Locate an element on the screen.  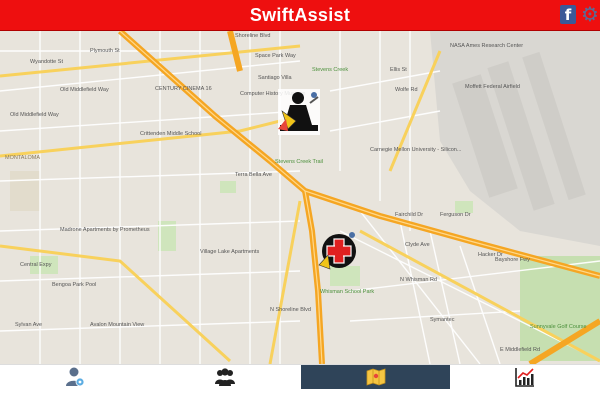
bottom-nav is located at coordinates (300, 382).